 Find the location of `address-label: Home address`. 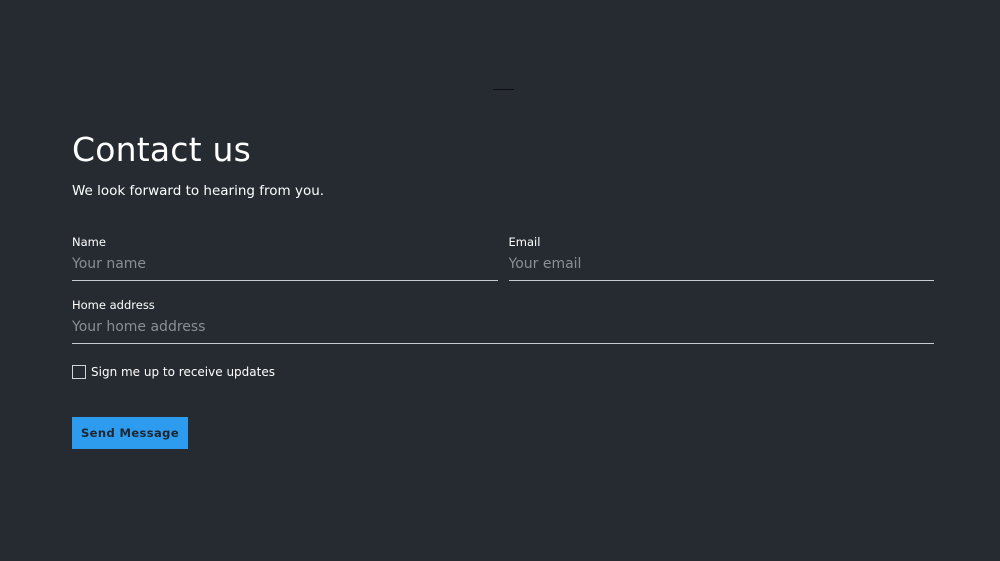

address-label: Home address is located at coordinates (113, 305).